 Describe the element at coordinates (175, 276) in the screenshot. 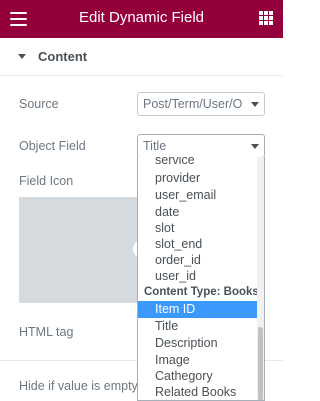

I see `dropdown-option: user_id` at that location.